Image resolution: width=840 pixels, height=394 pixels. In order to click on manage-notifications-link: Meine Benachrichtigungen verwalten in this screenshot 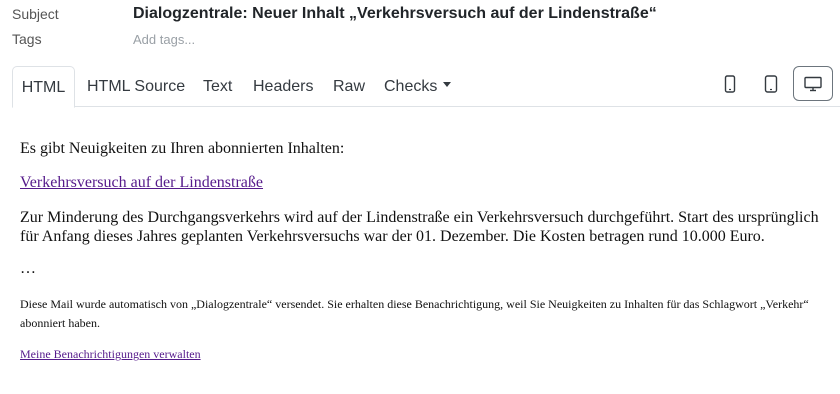, I will do `click(110, 354)`.